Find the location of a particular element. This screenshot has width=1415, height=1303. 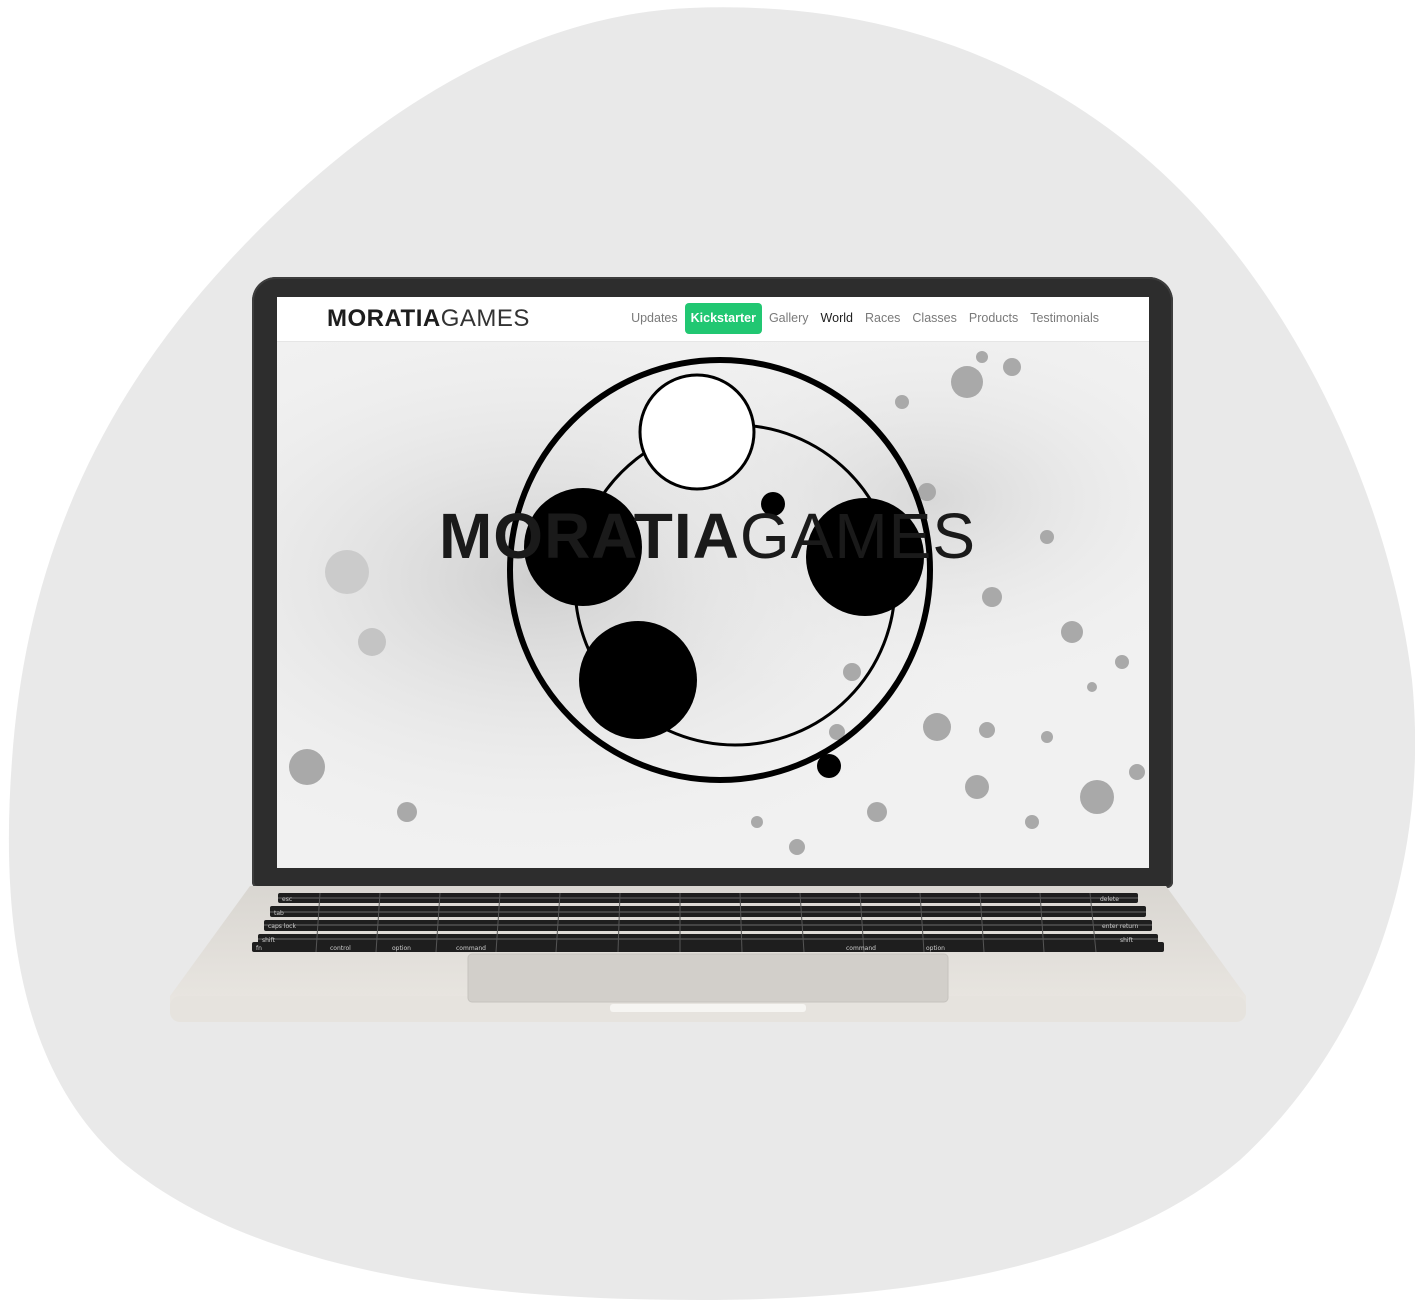

site-logo: MORATIAGAMES is located at coordinates (428, 319).